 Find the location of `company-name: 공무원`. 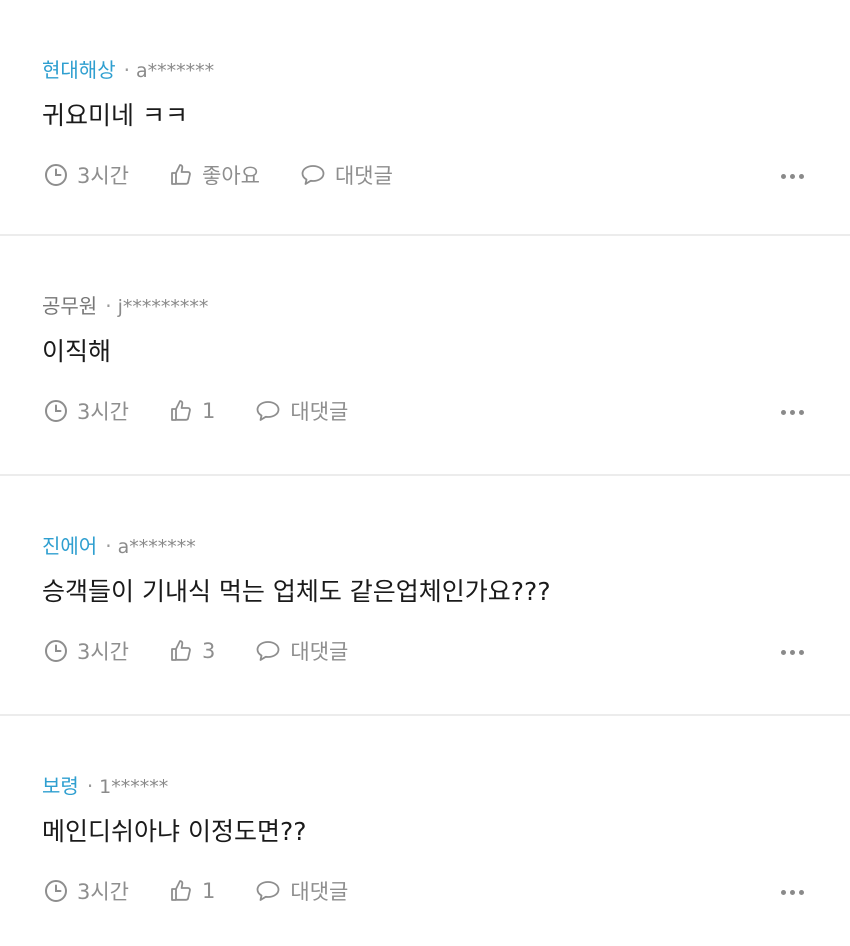

company-name: 공무원 is located at coordinates (69, 306).